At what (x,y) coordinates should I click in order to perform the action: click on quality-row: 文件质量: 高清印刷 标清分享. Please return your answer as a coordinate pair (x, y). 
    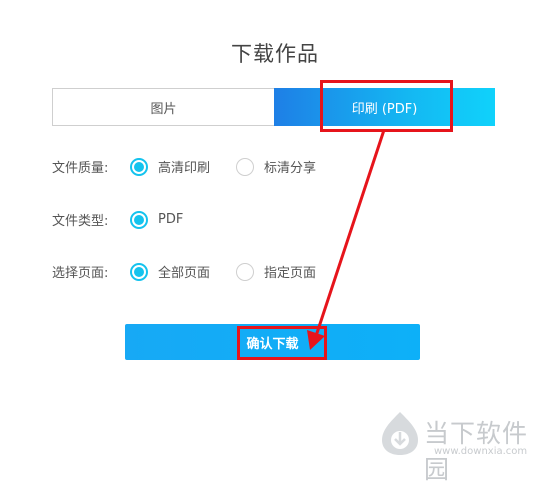
    Looking at the image, I should click on (195, 166).